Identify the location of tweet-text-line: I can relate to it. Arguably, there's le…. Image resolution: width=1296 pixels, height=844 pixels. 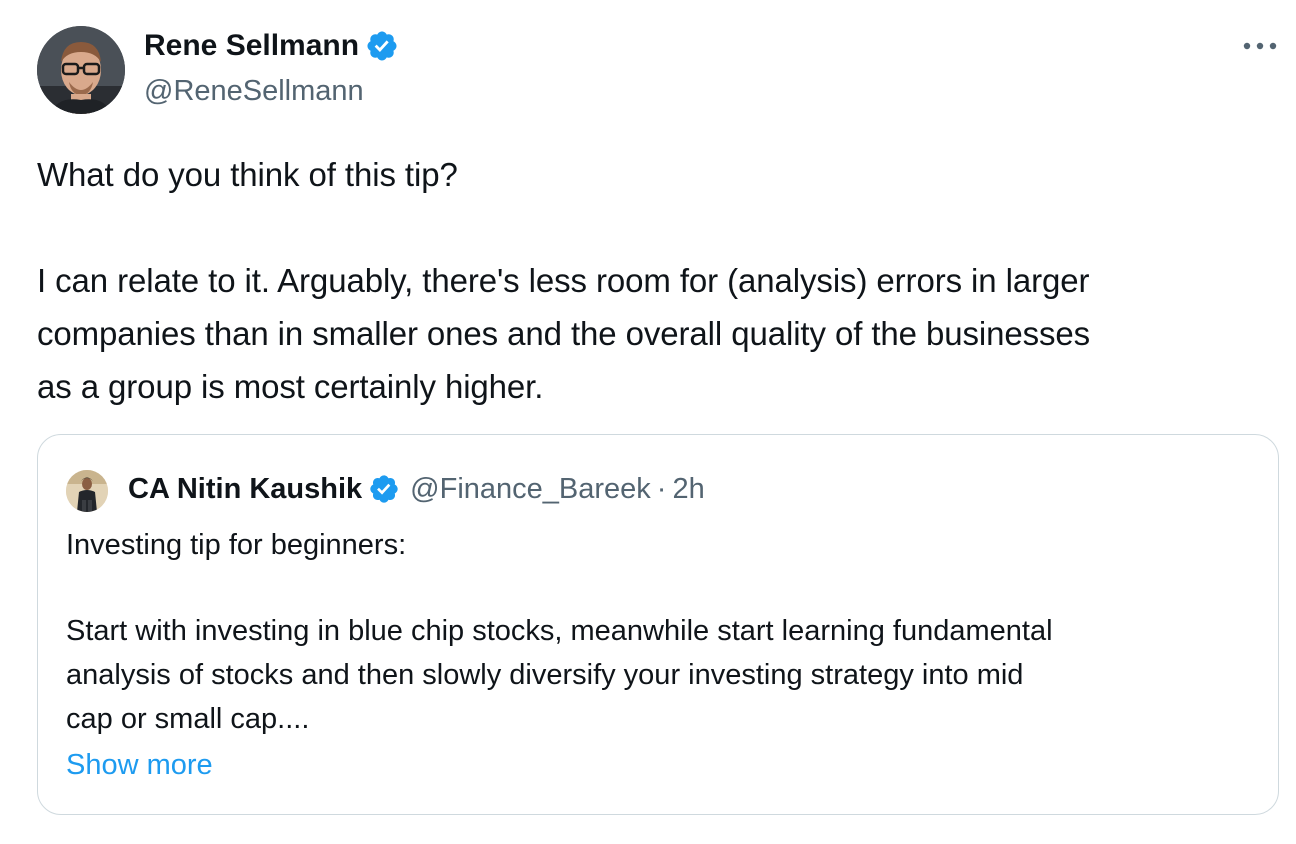
(563, 280).